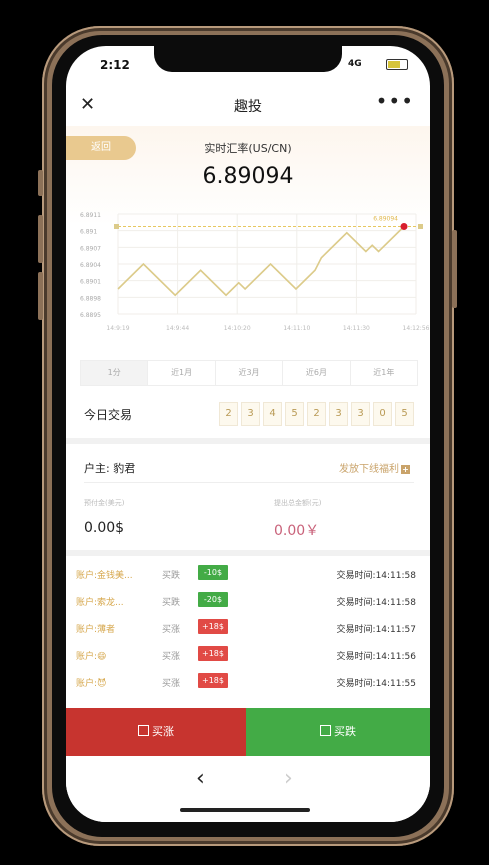 The width and height of the screenshot is (489, 865). I want to click on today-trades-counter: 234523305, so click(316, 414).